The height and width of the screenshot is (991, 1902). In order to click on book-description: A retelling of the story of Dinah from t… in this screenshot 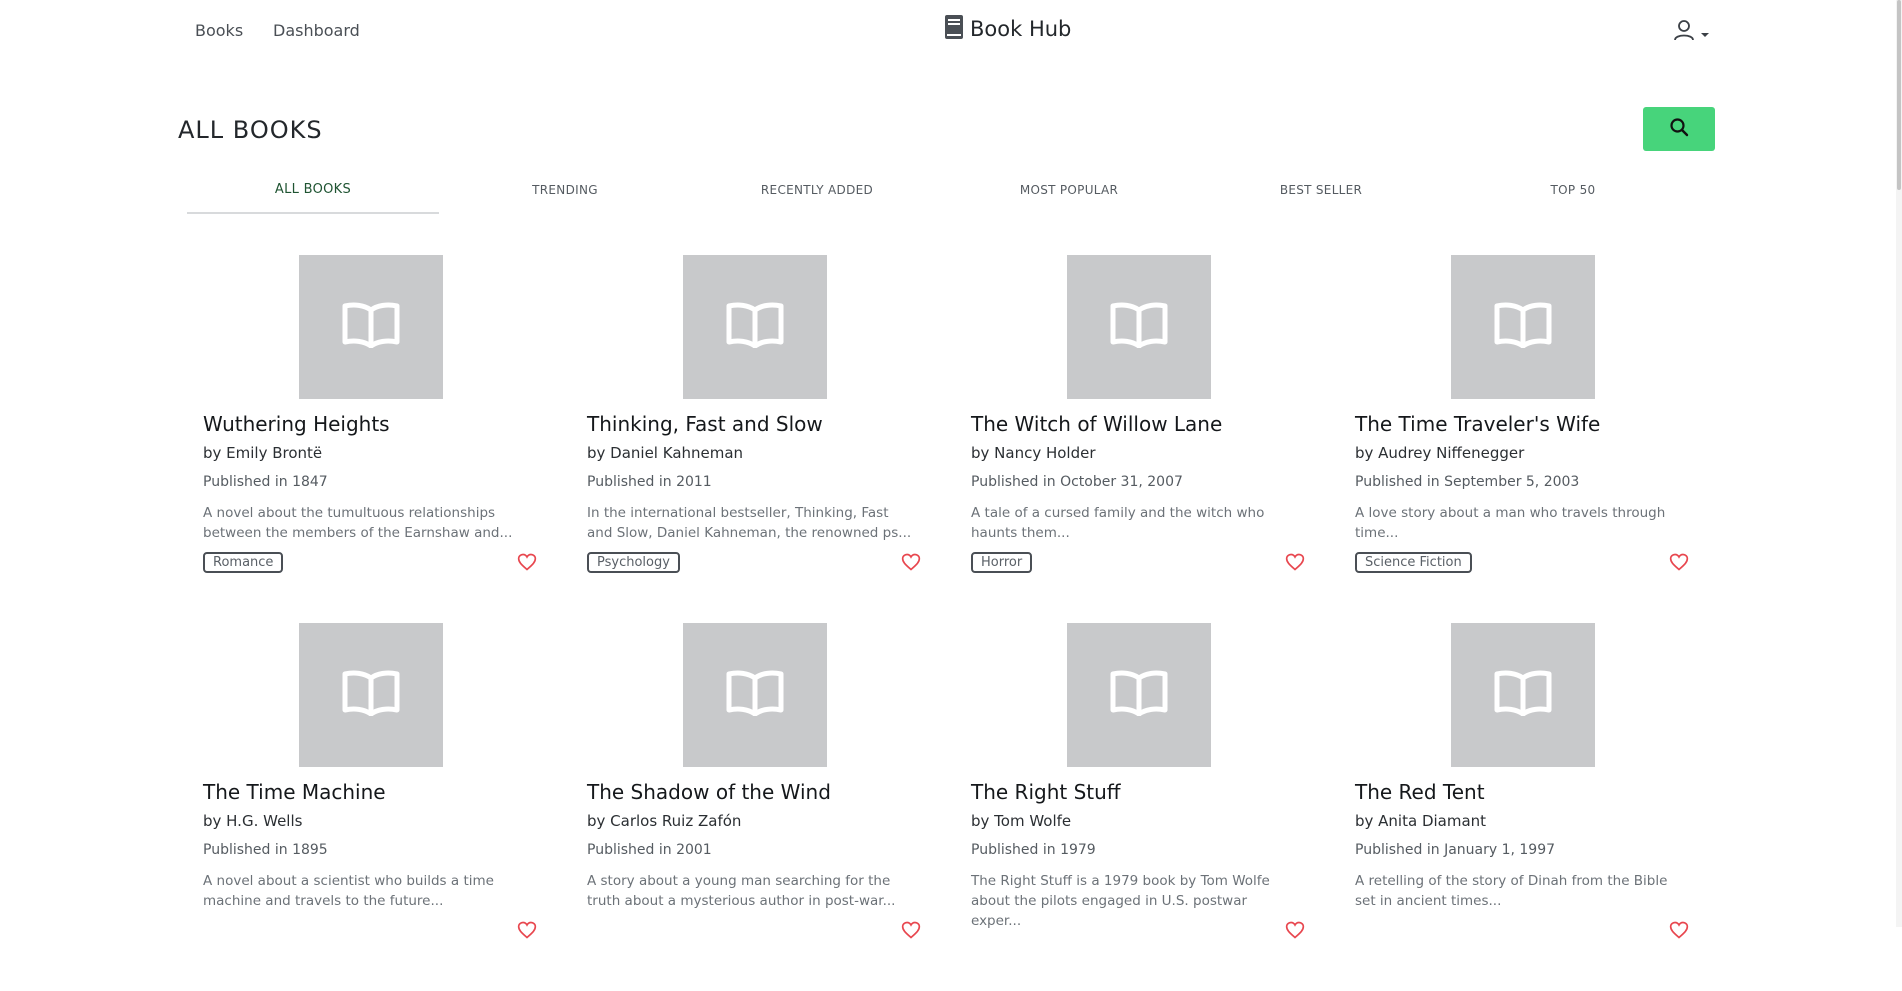, I will do `click(1511, 891)`.